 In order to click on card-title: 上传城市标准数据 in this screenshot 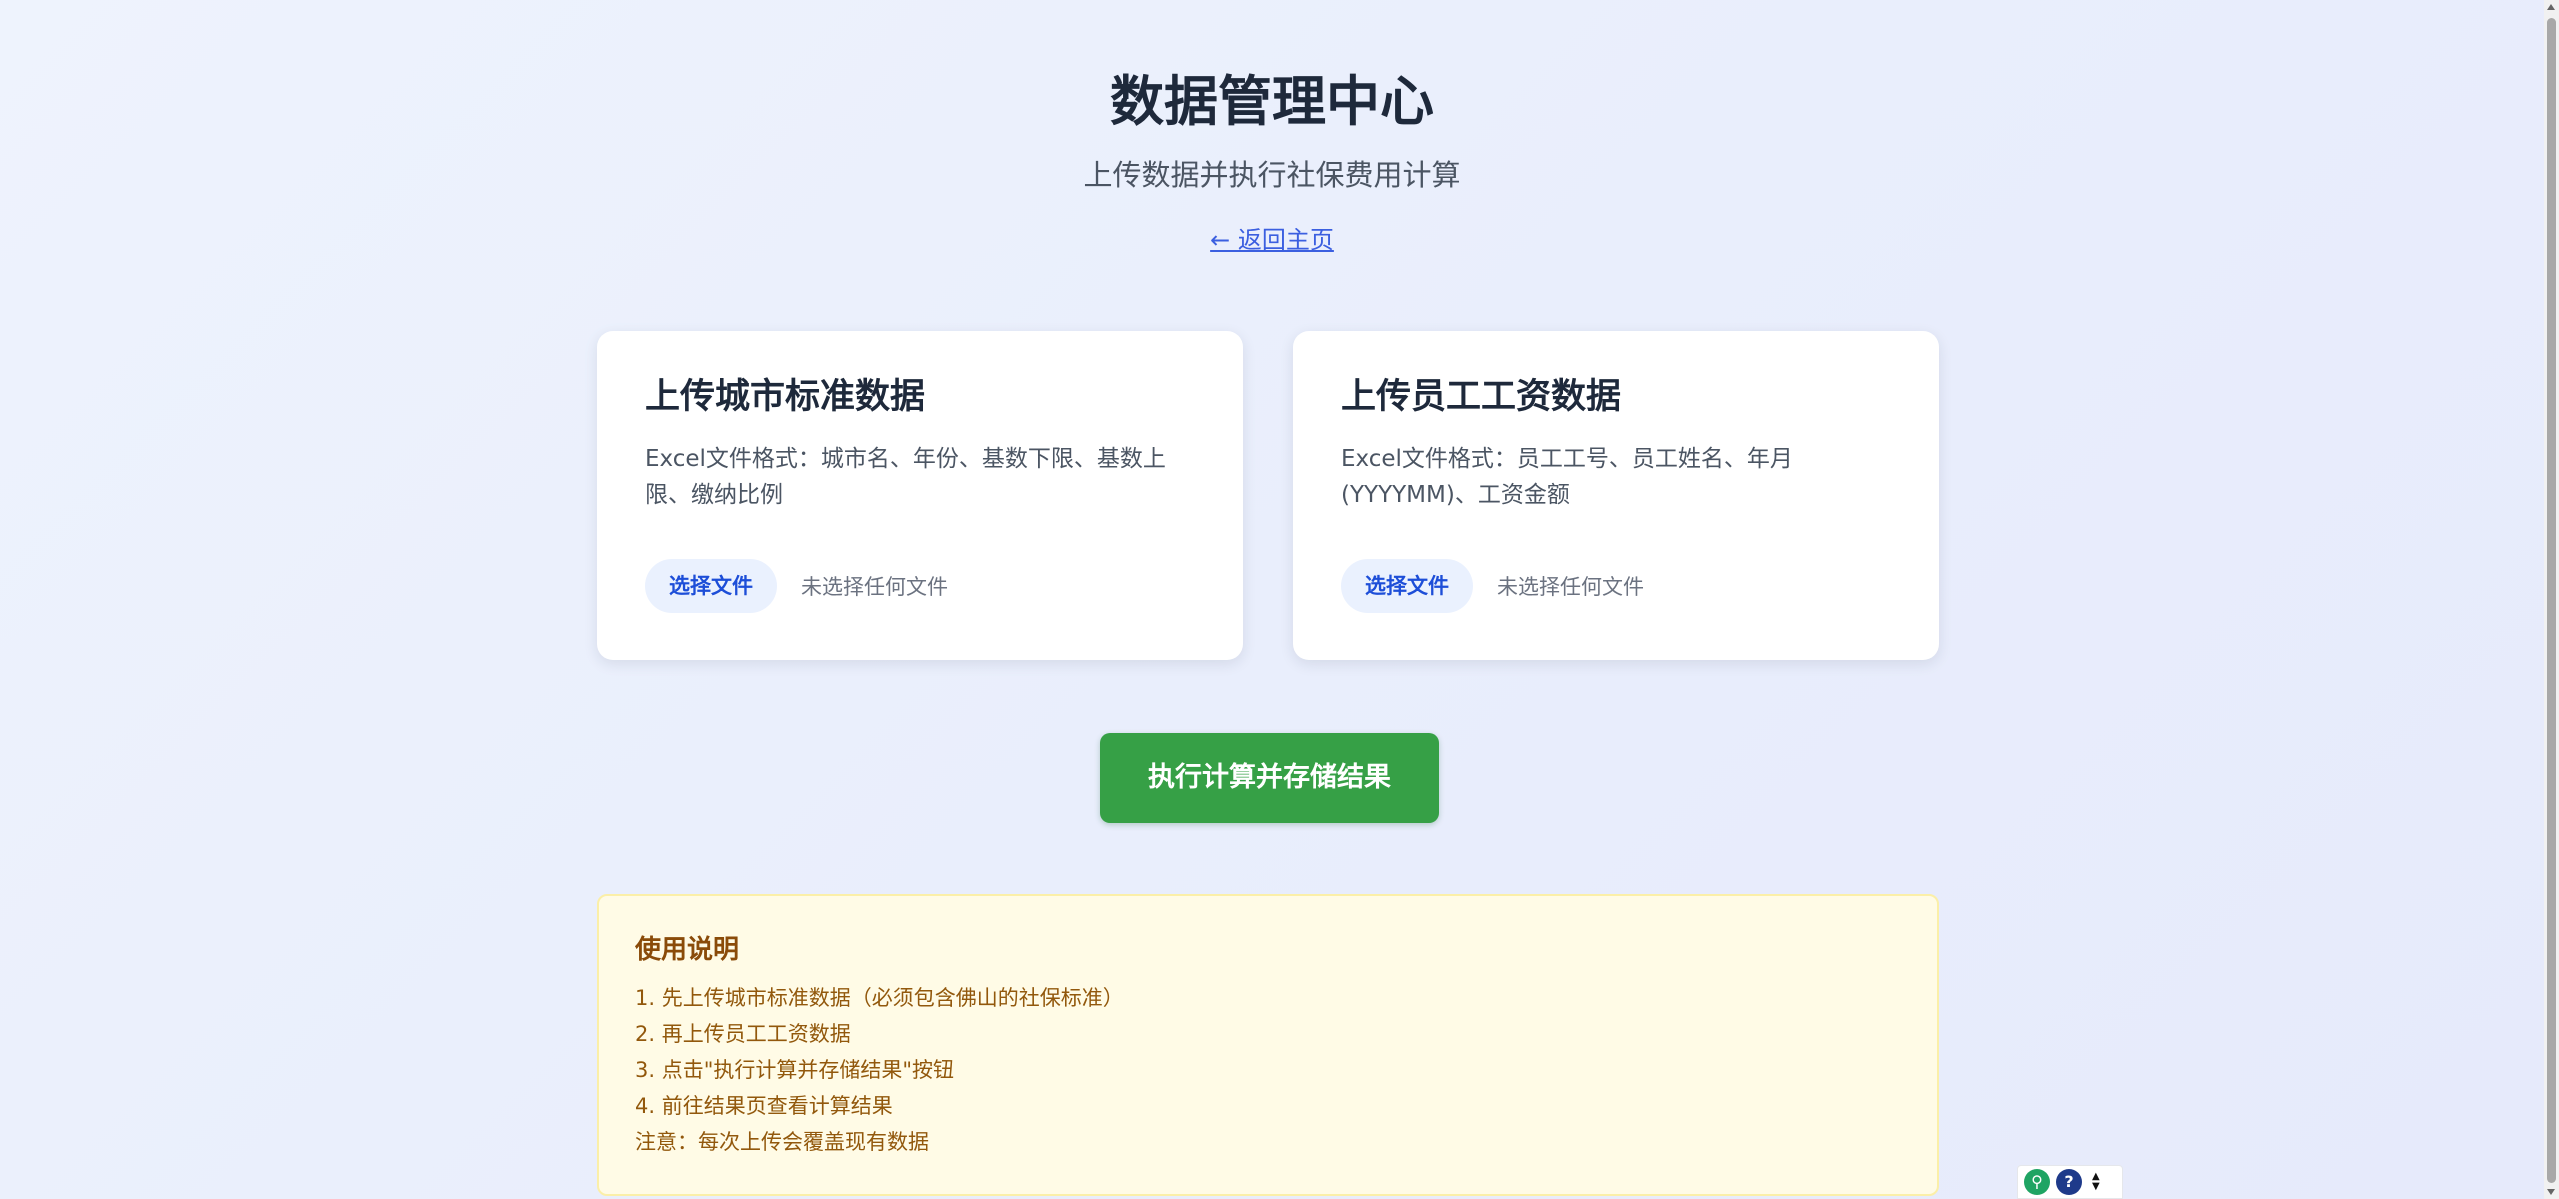, I will do `click(785, 397)`.